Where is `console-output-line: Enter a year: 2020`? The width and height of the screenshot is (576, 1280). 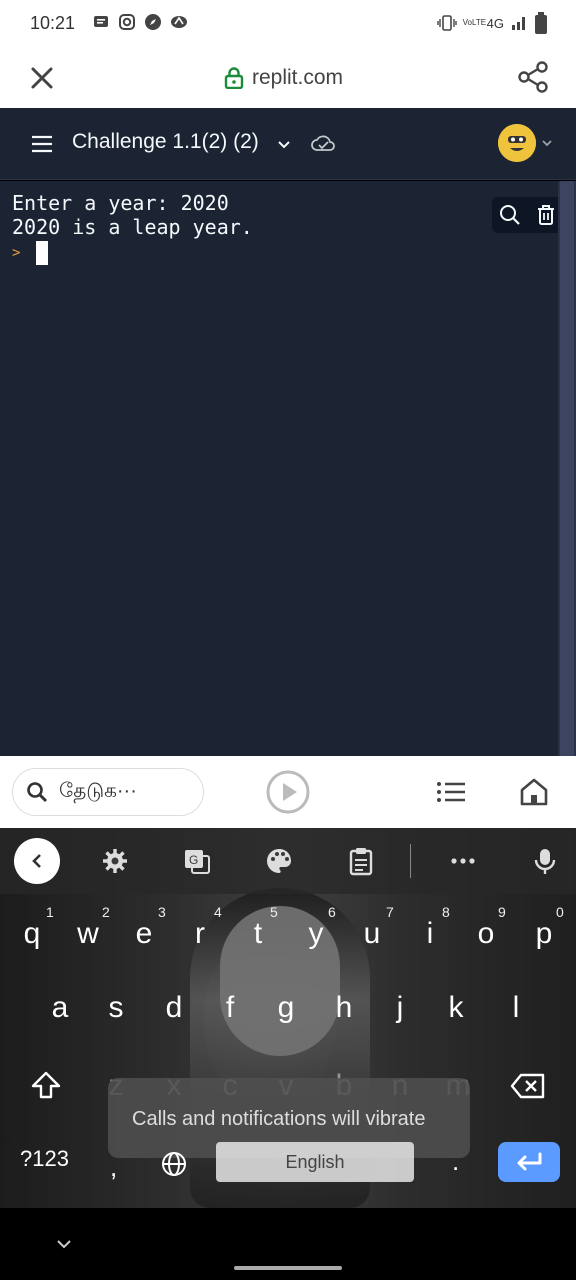 console-output-line: Enter a year: 2020 is located at coordinates (120, 203).